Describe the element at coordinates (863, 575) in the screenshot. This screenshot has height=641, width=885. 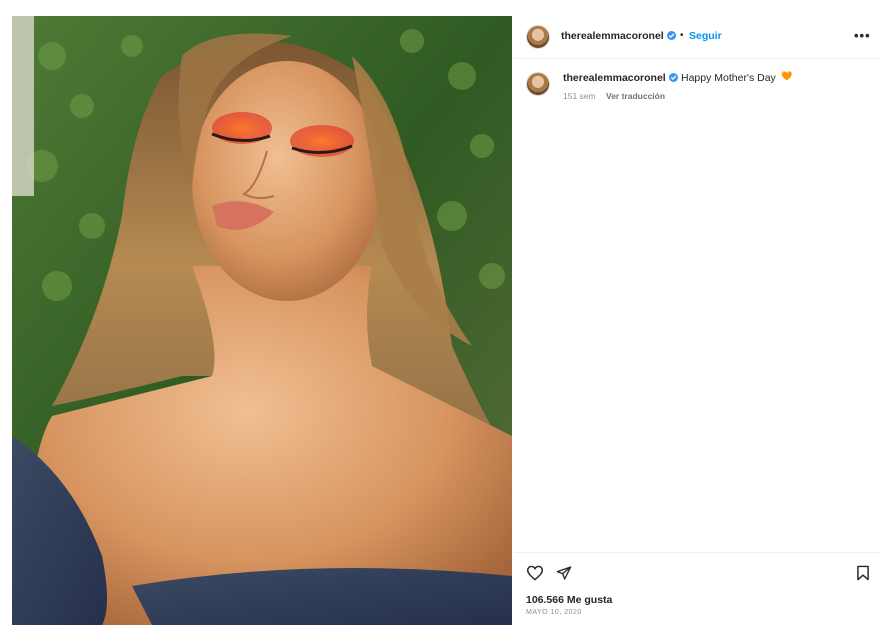
I see `bookmark-icon` at that location.